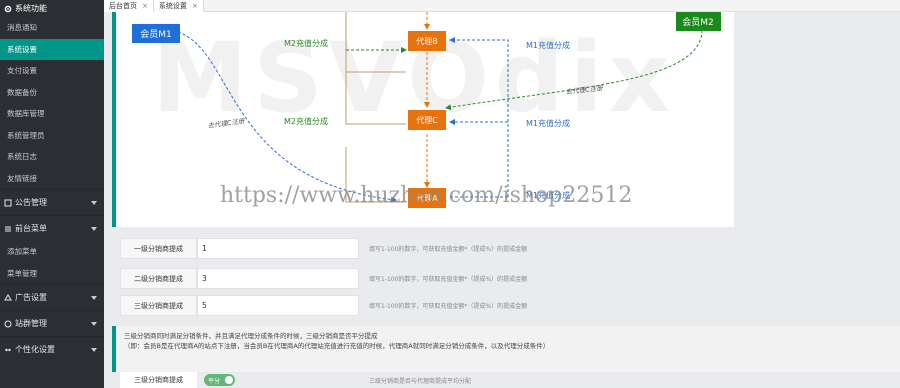  What do you see at coordinates (52, 252) in the screenshot?
I see `sidebar-item-add-menu: 添加菜单` at bounding box center [52, 252].